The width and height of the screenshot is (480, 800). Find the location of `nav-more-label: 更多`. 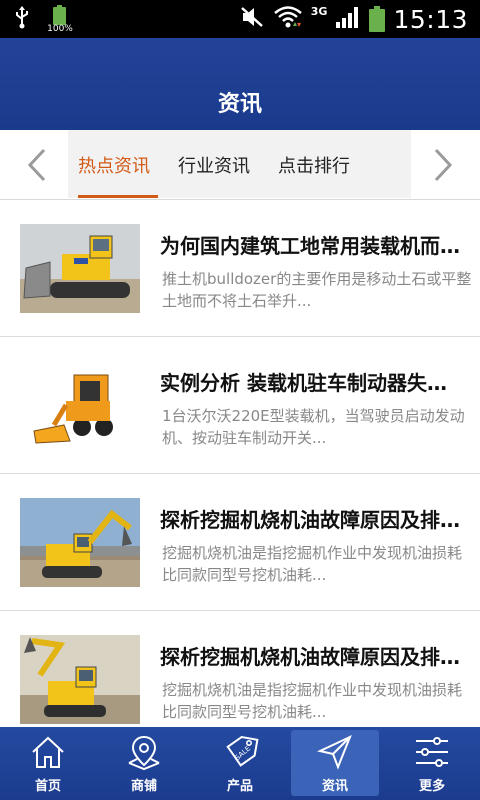

nav-more-label: 更多 is located at coordinates (431, 786).